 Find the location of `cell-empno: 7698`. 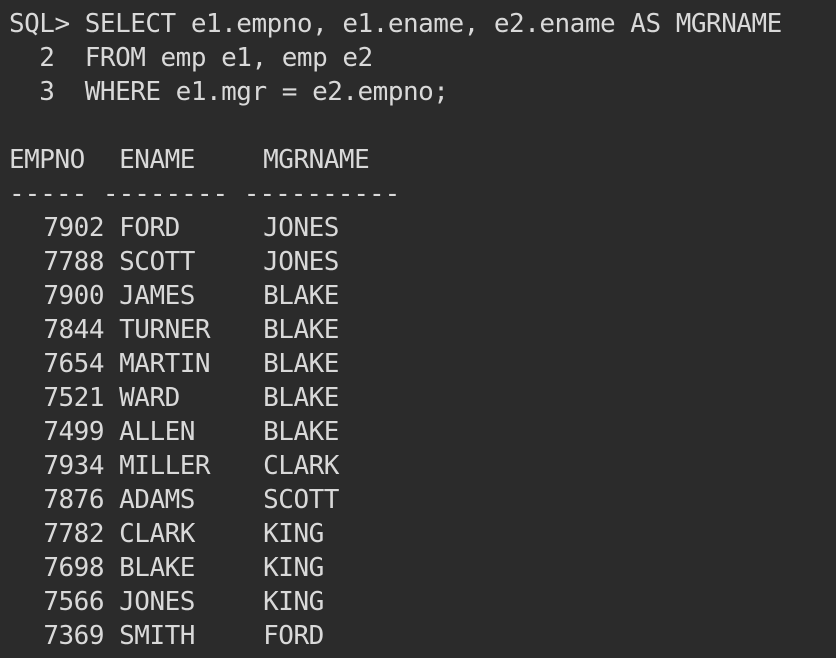

cell-empno: 7698 is located at coordinates (73, 568).